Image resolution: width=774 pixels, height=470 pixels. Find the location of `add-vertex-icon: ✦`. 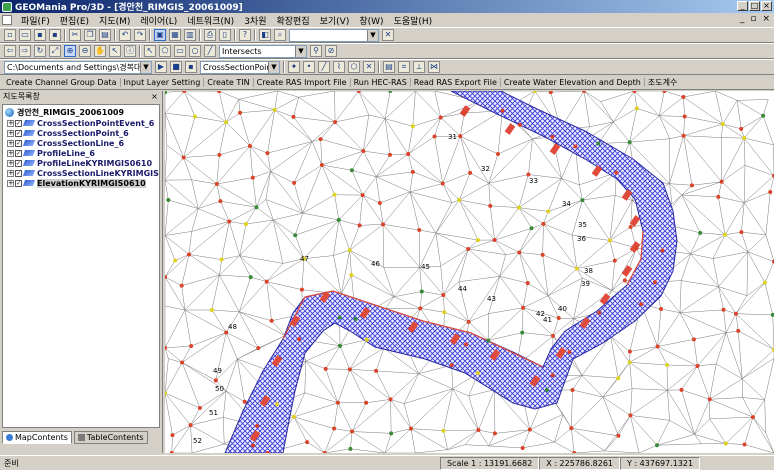

add-vertex-icon: ✦ is located at coordinates (294, 67).